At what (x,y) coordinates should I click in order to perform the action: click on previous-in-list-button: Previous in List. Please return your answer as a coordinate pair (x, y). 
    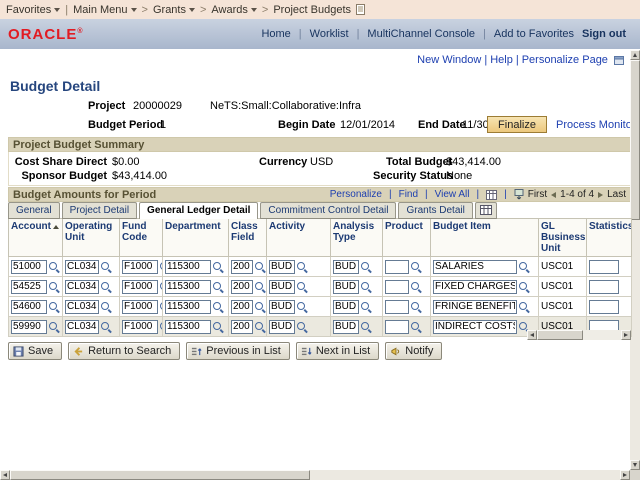
    Looking at the image, I should click on (238, 351).